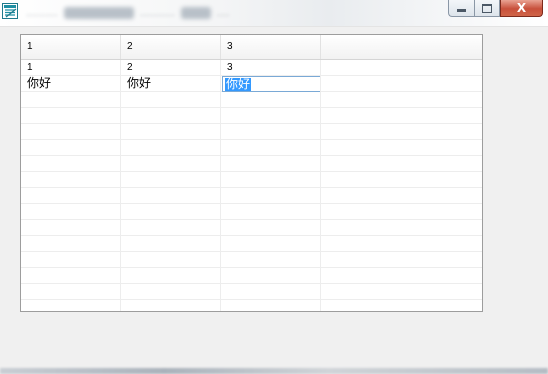 This screenshot has height=374, width=548. Describe the element at coordinates (274, 371) in the screenshot. I see `taskbar-strip` at that location.